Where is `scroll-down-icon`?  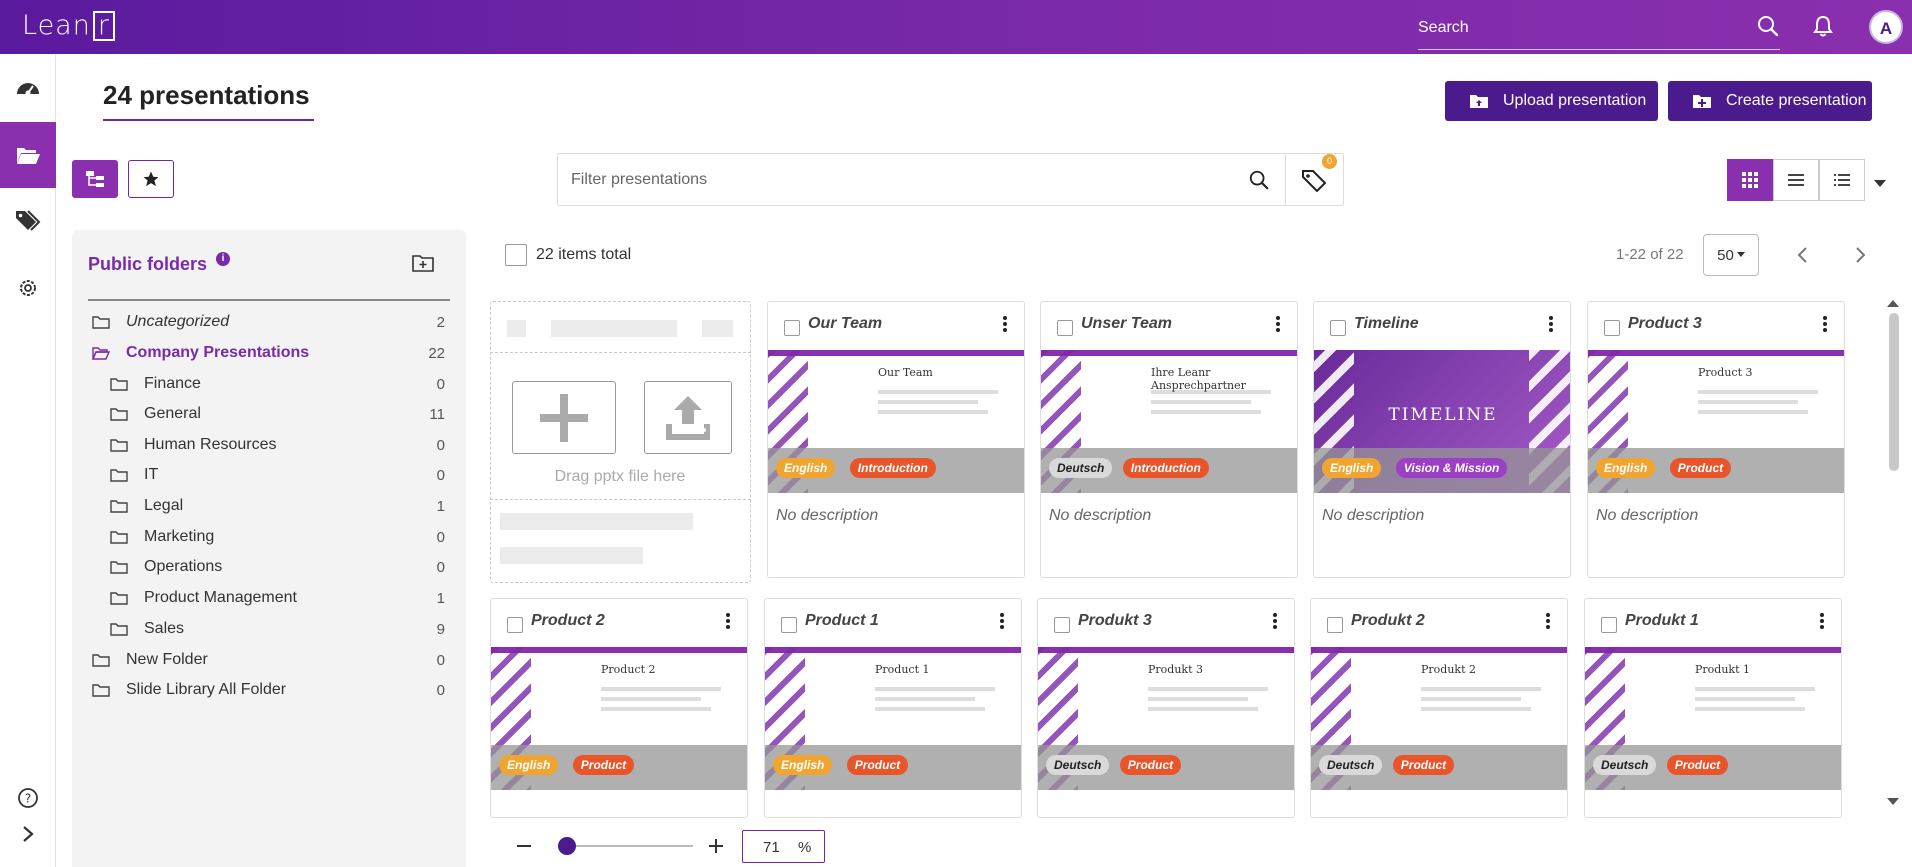 scroll-down-icon is located at coordinates (1893, 802).